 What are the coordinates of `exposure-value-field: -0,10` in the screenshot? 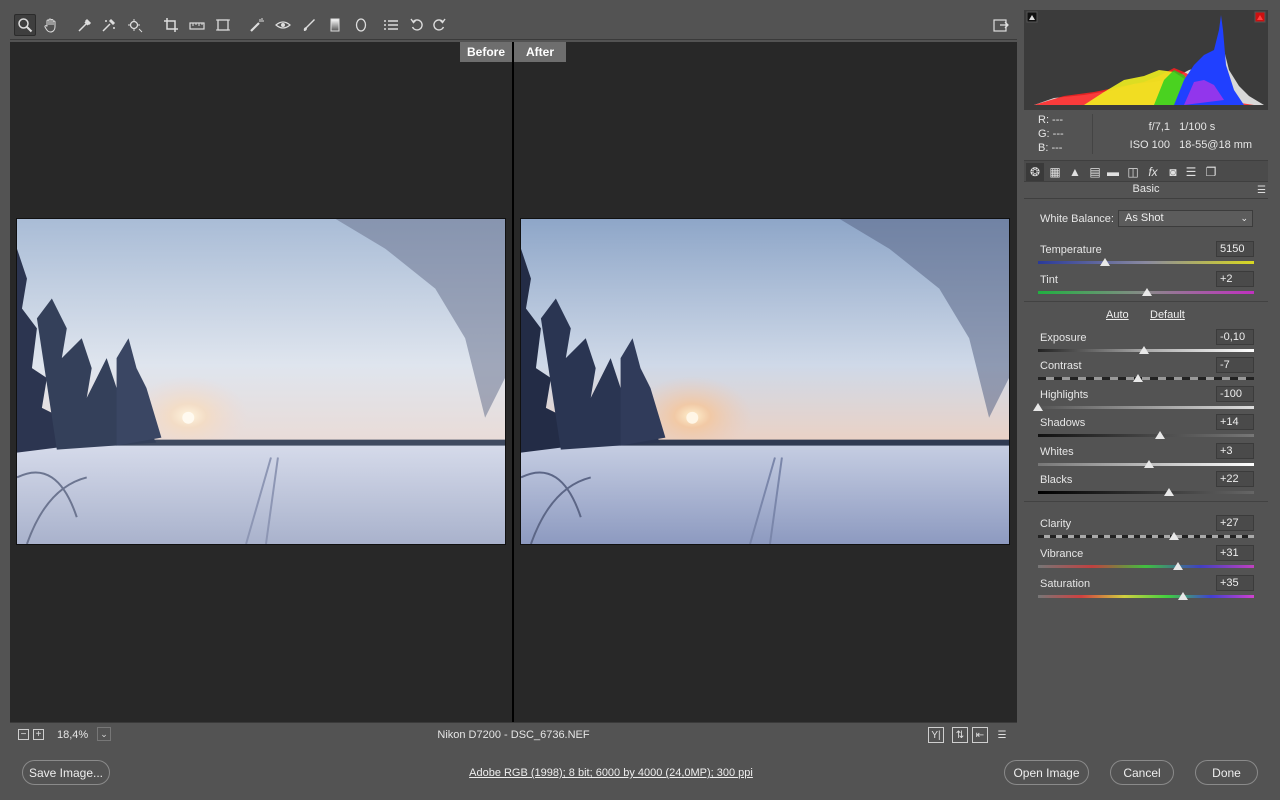 It's located at (1235, 337).